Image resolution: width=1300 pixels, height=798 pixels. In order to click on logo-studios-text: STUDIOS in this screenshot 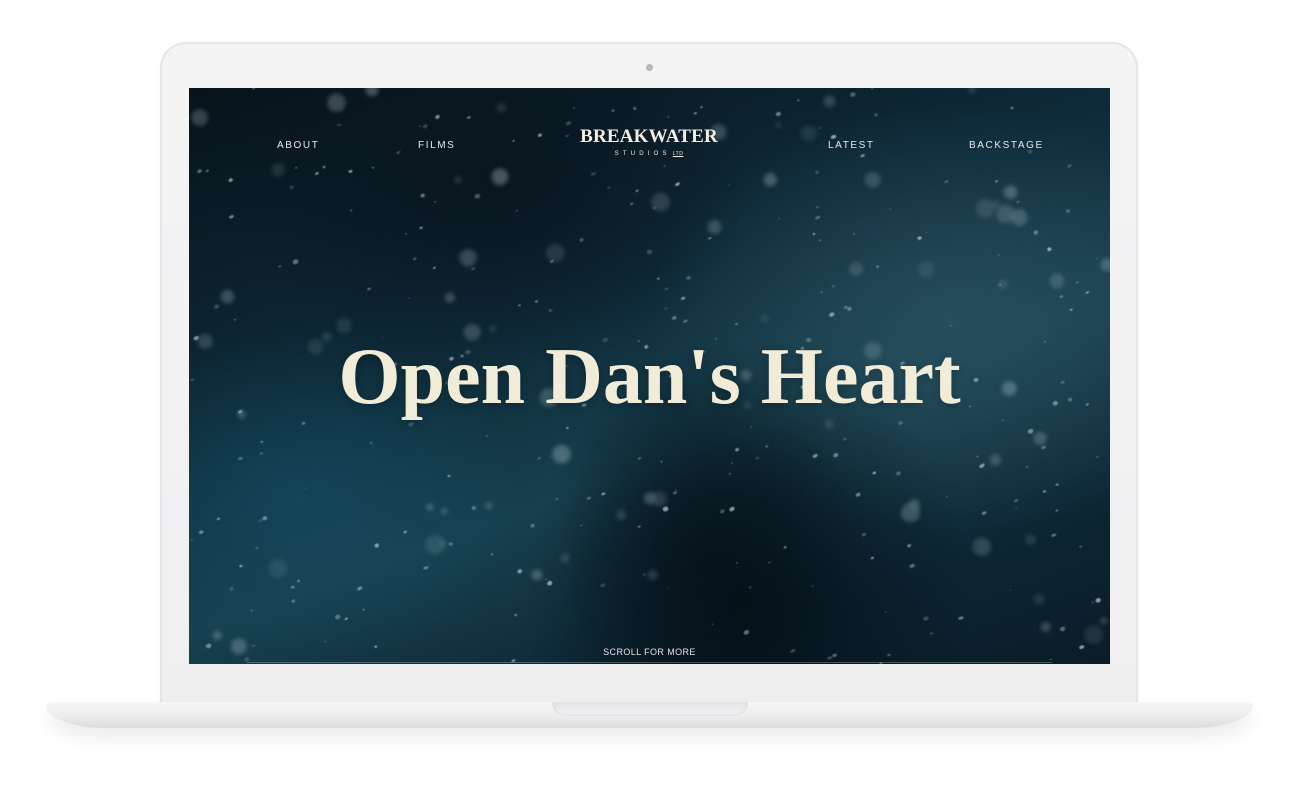, I will do `click(642, 154)`.